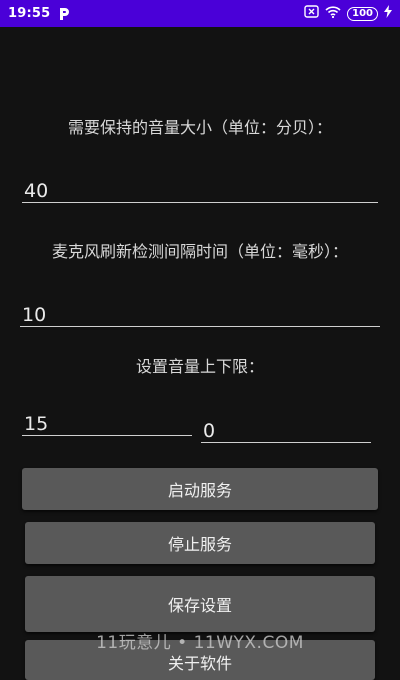 The width and height of the screenshot is (400, 680). I want to click on stop-service-button: 停止服务, so click(200, 543).